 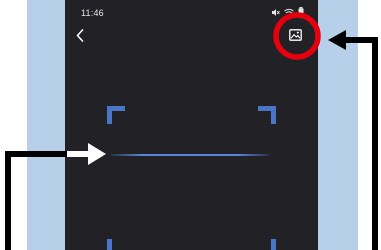 What do you see at coordinates (116, 115) in the screenshot?
I see `scan-frame-corner-top-left` at bounding box center [116, 115].